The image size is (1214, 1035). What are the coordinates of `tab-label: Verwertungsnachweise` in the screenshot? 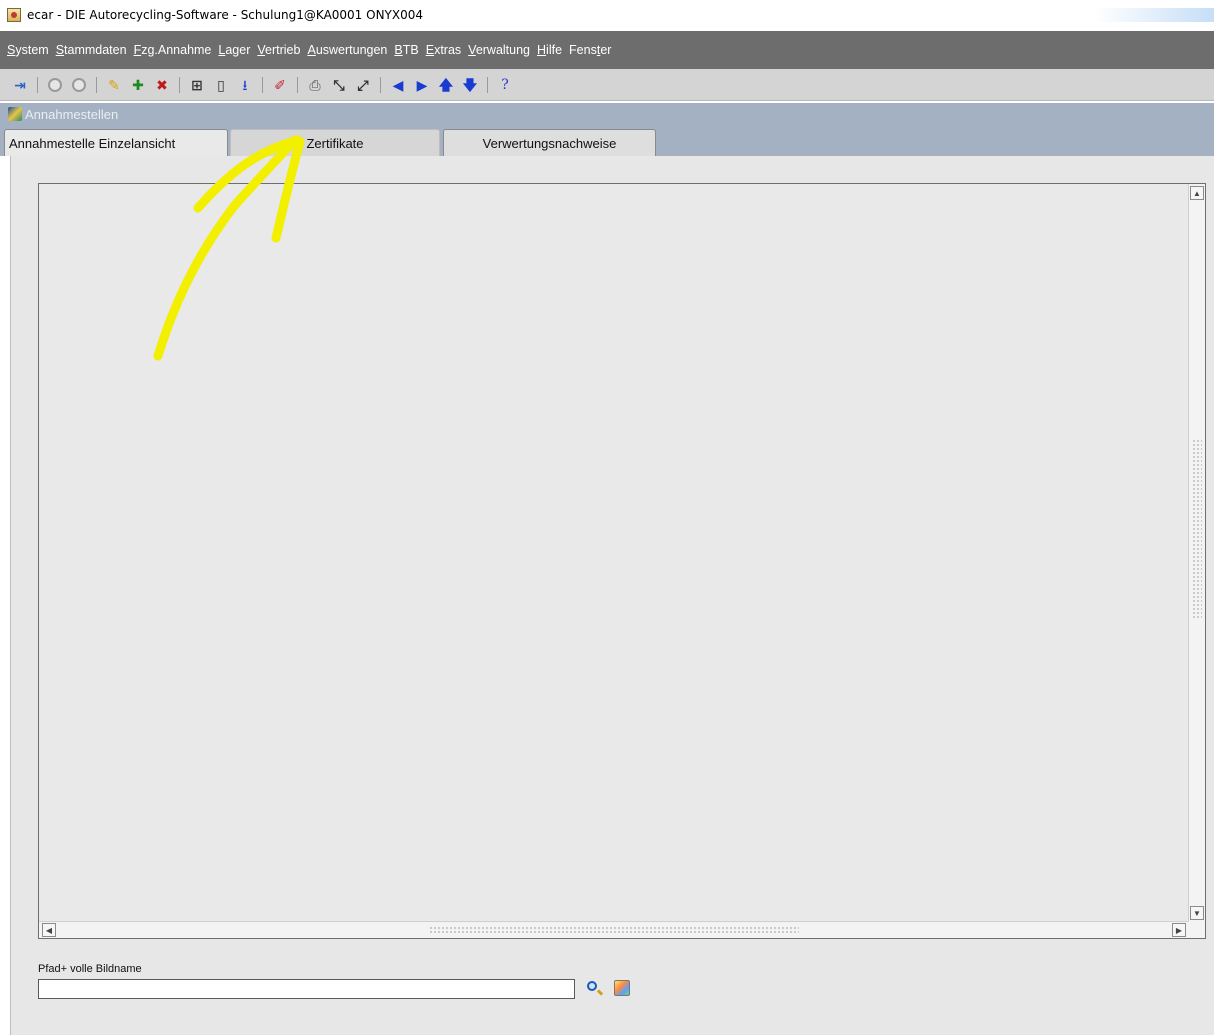 It's located at (549, 143).